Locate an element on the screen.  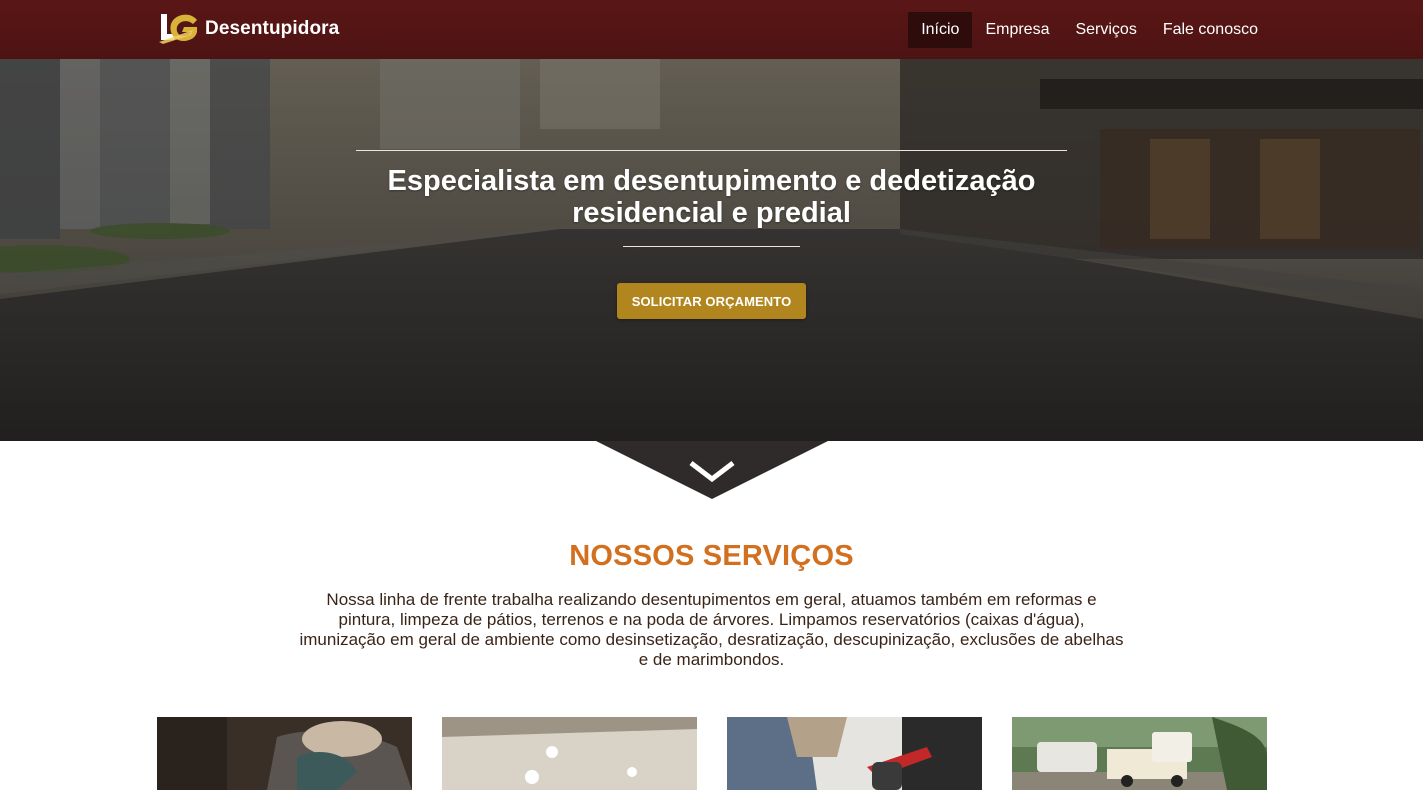
hero-divider-top is located at coordinates (711, 150).